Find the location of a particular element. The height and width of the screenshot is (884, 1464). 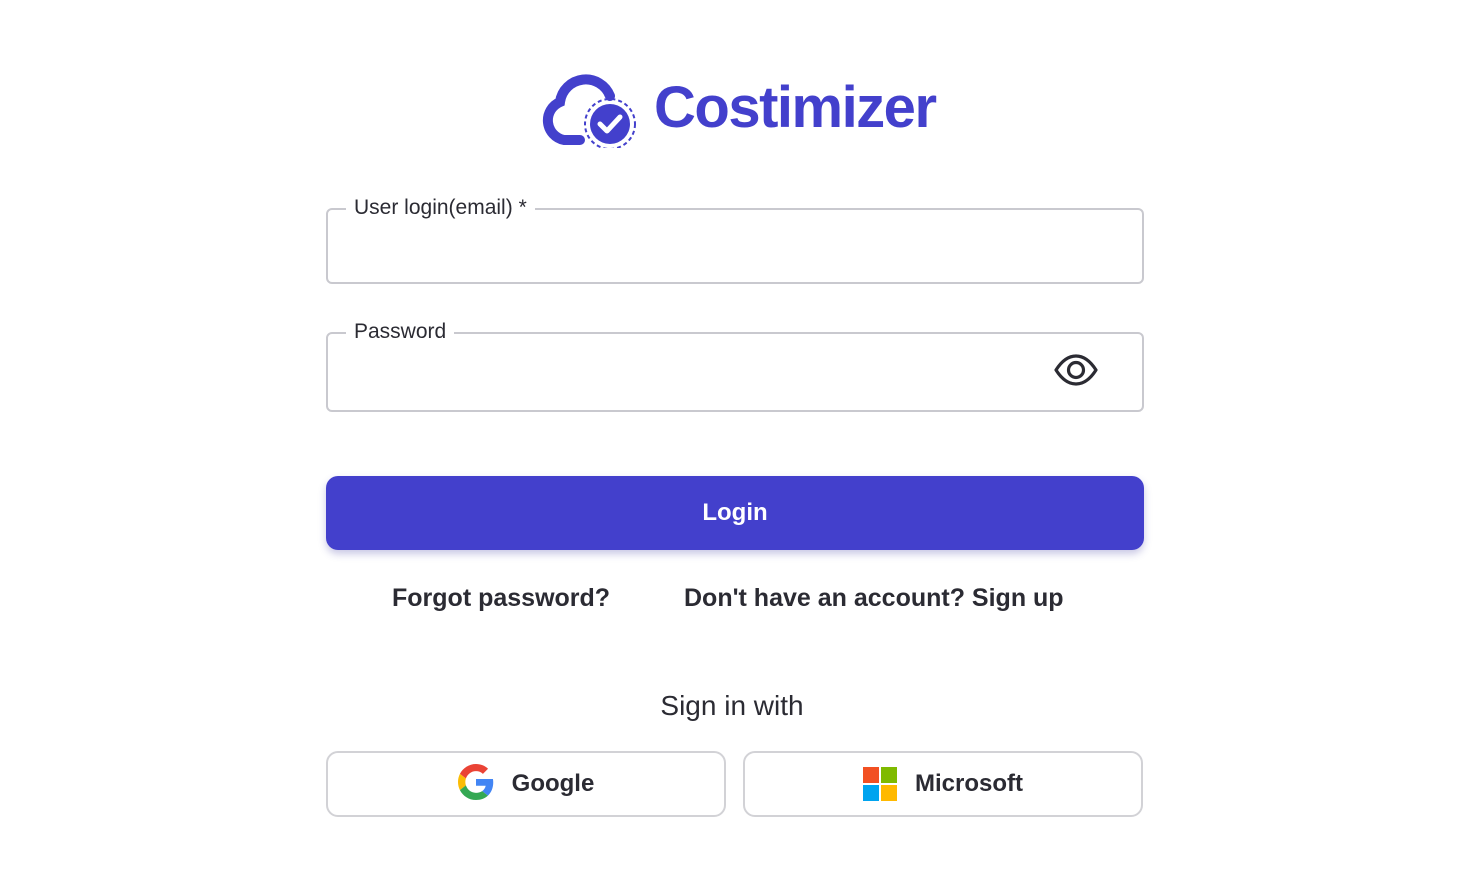

toggle-password-visibility-button is located at coordinates (1076, 372).